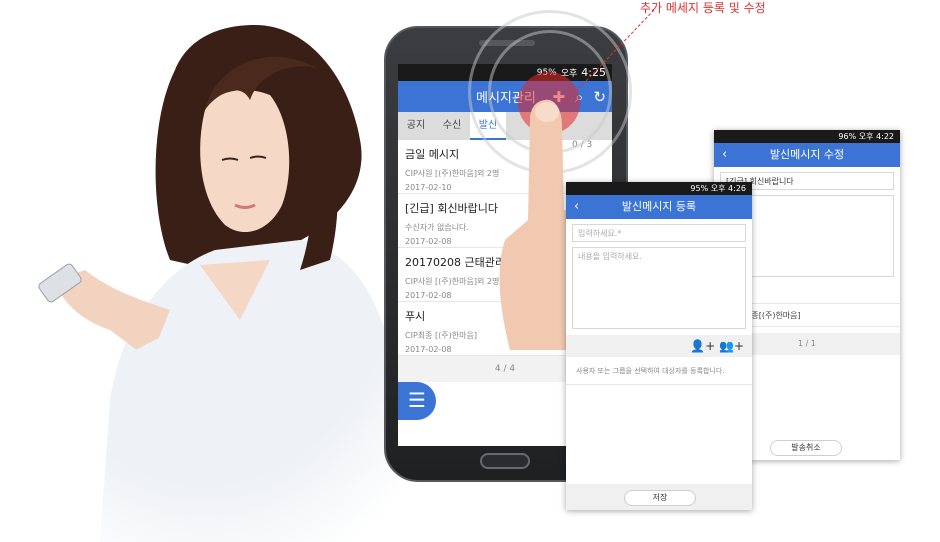  What do you see at coordinates (416, 126) in the screenshot?
I see `tab-notice: 공지` at bounding box center [416, 126].